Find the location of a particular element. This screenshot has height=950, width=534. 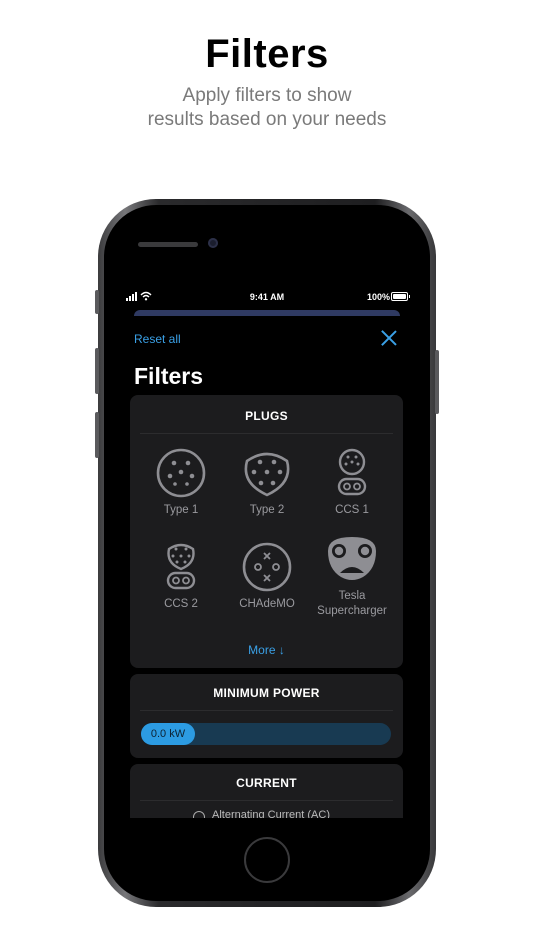

power-button is located at coordinates (437, 382).